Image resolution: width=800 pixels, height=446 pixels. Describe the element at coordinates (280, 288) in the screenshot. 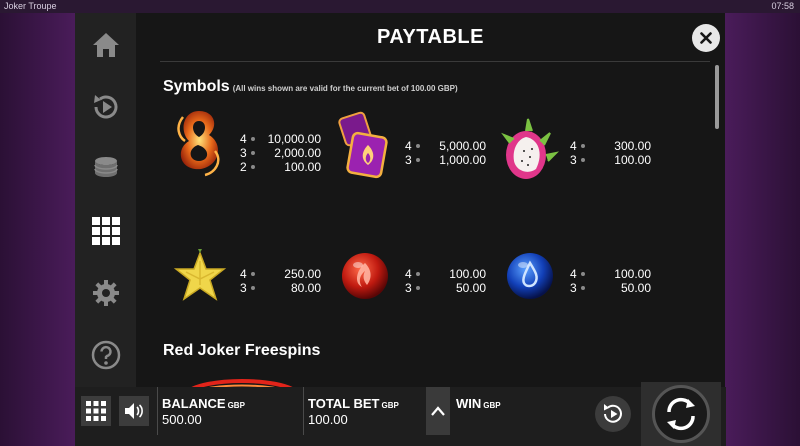

I see `pay-row: 3 80.00` at that location.